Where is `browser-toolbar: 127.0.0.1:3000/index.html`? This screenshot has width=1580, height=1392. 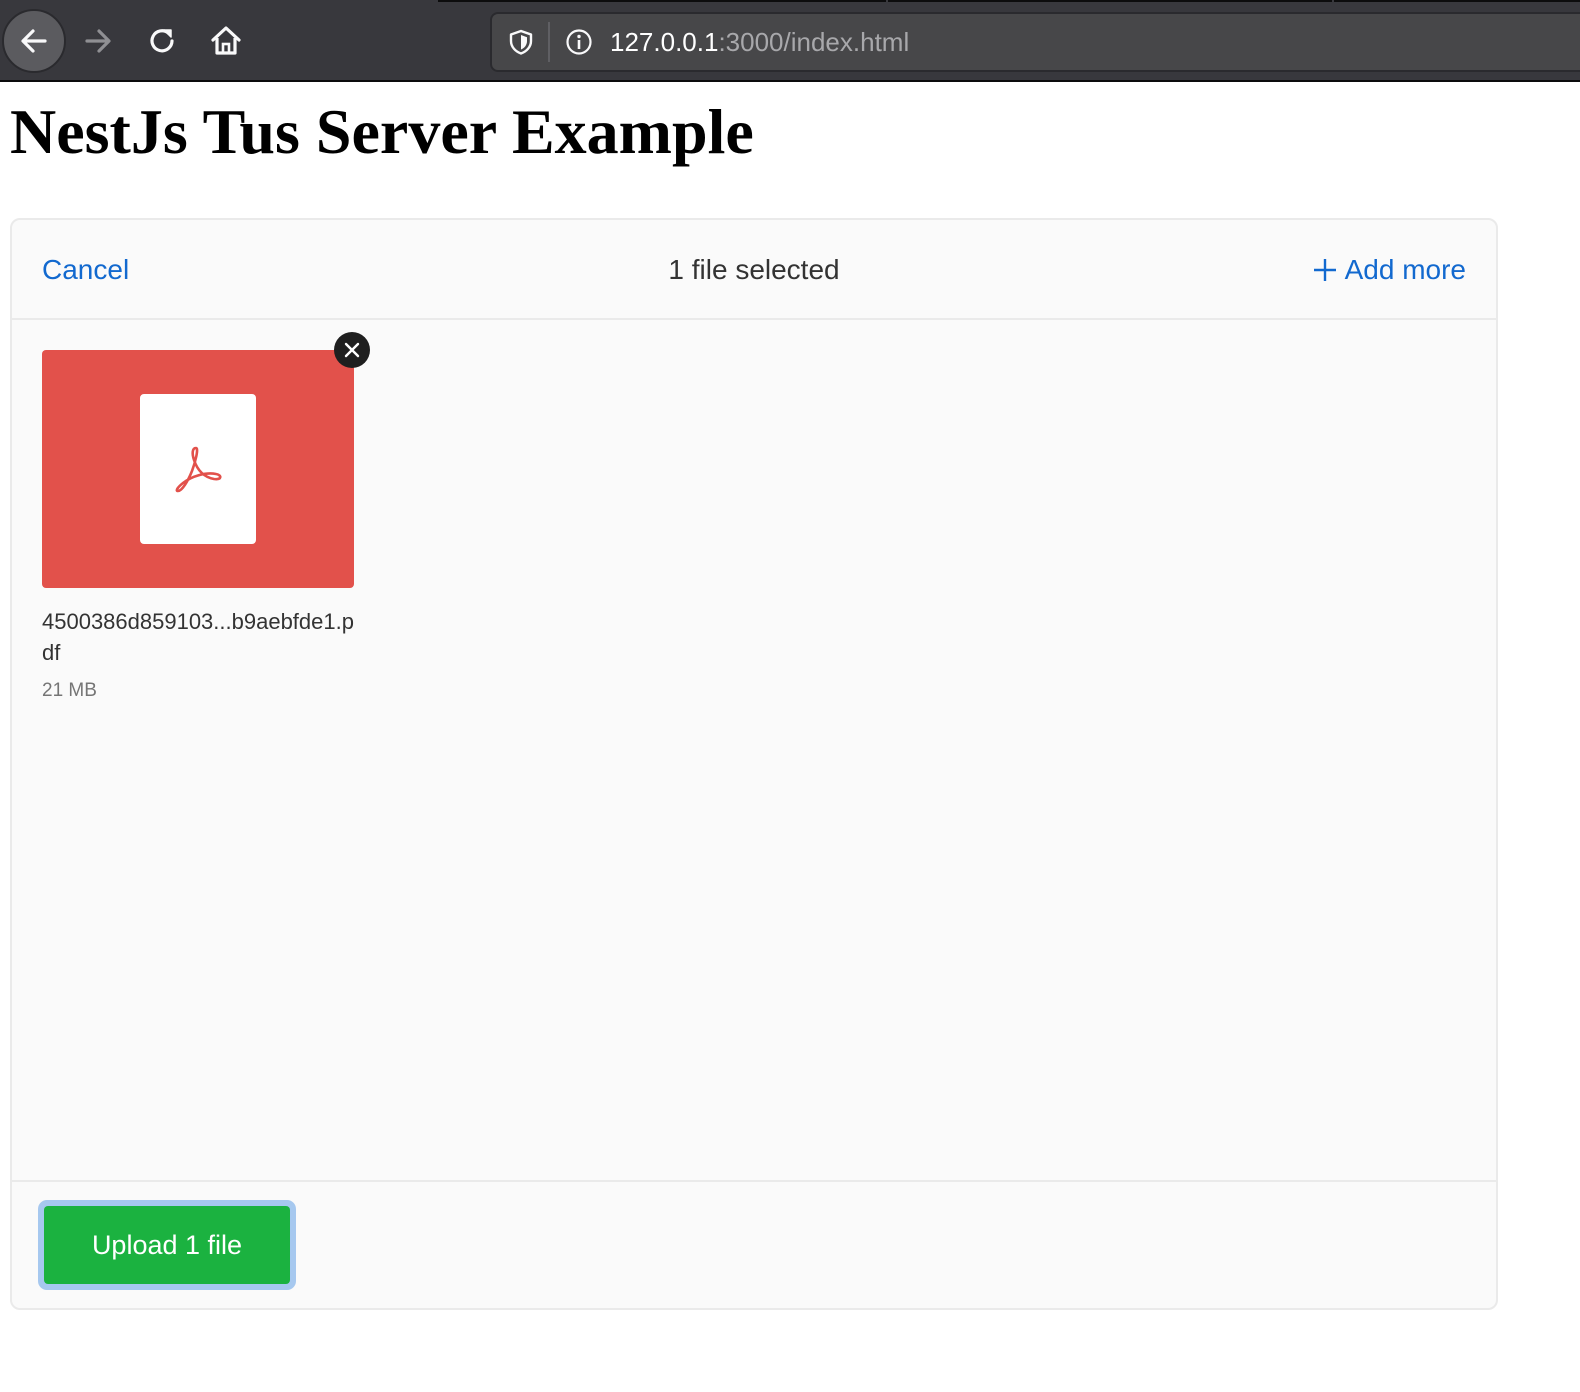 browser-toolbar: 127.0.0.1:3000/index.html is located at coordinates (790, 41).